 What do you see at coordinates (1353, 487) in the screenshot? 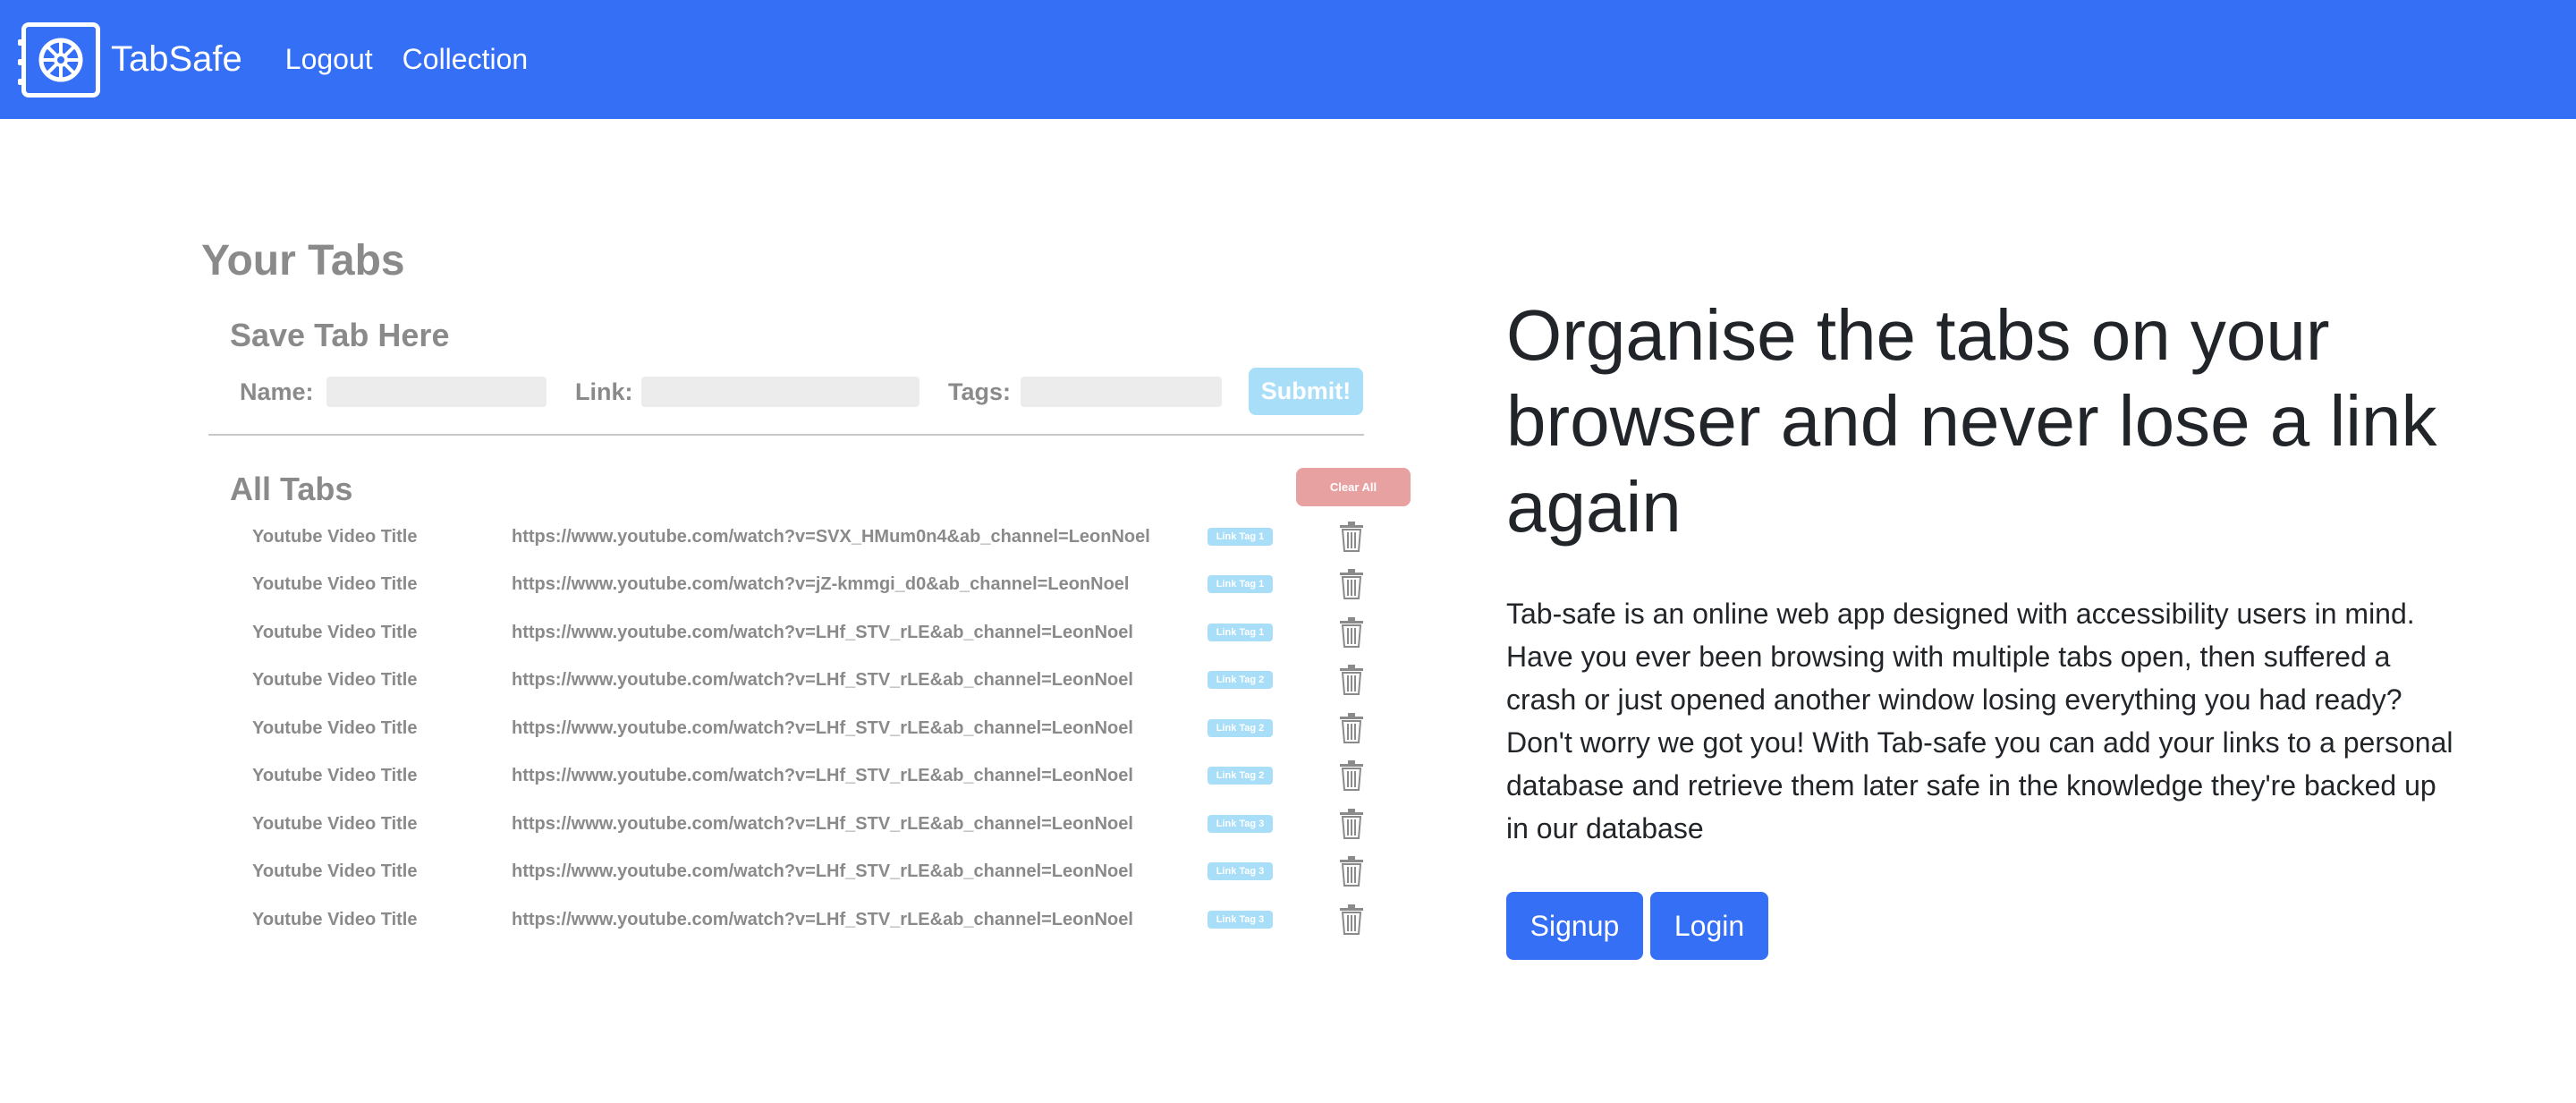
I see `preview-clear-all-button: Clear All` at bounding box center [1353, 487].